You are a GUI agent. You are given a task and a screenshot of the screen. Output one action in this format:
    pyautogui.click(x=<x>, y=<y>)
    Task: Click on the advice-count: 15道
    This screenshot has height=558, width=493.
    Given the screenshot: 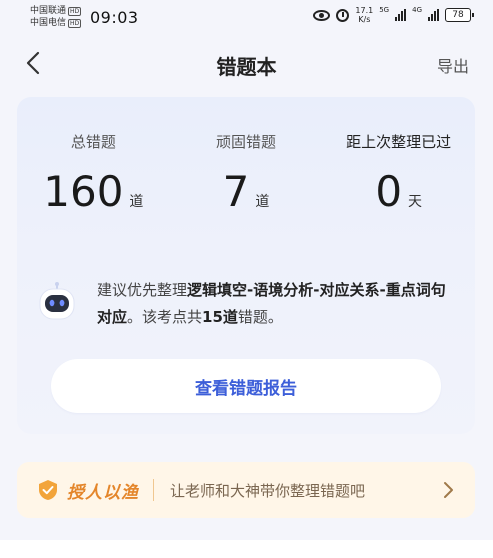 What is the action you would take?
    pyautogui.click(x=220, y=317)
    